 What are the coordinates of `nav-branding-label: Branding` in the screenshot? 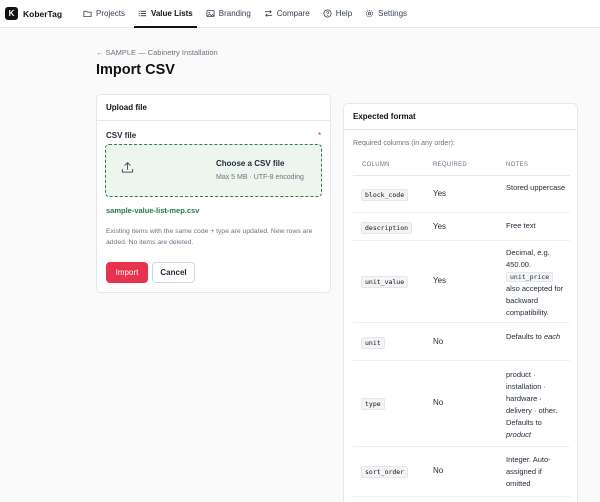 It's located at (234, 13).